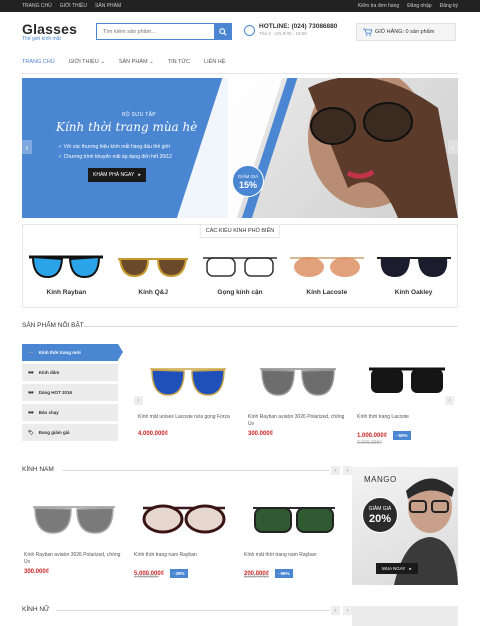  What do you see at coordinates (27, 147) in the screenshot?
I see `slider-prev-button: ‹` at bounding box center [27, 147].